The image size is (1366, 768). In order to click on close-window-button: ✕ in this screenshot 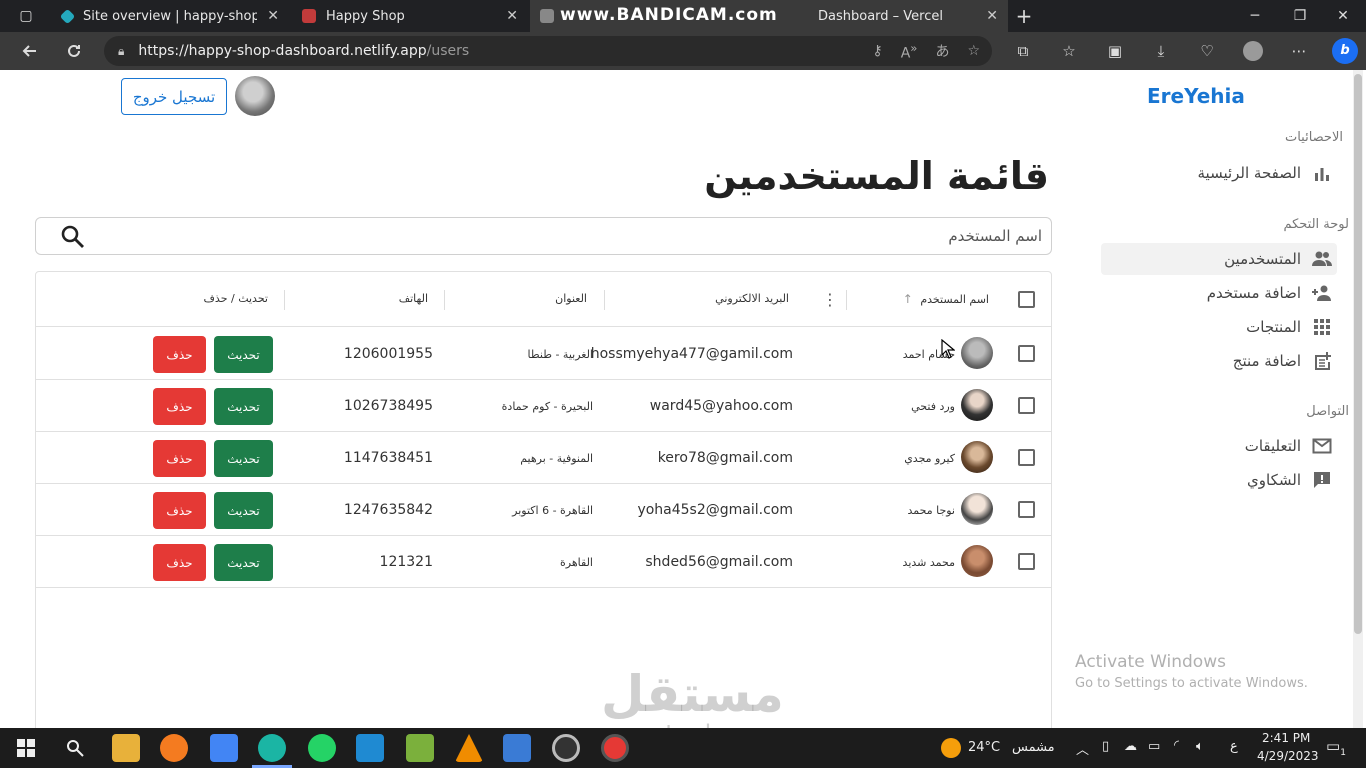, I will do `click(1343, 16)`.